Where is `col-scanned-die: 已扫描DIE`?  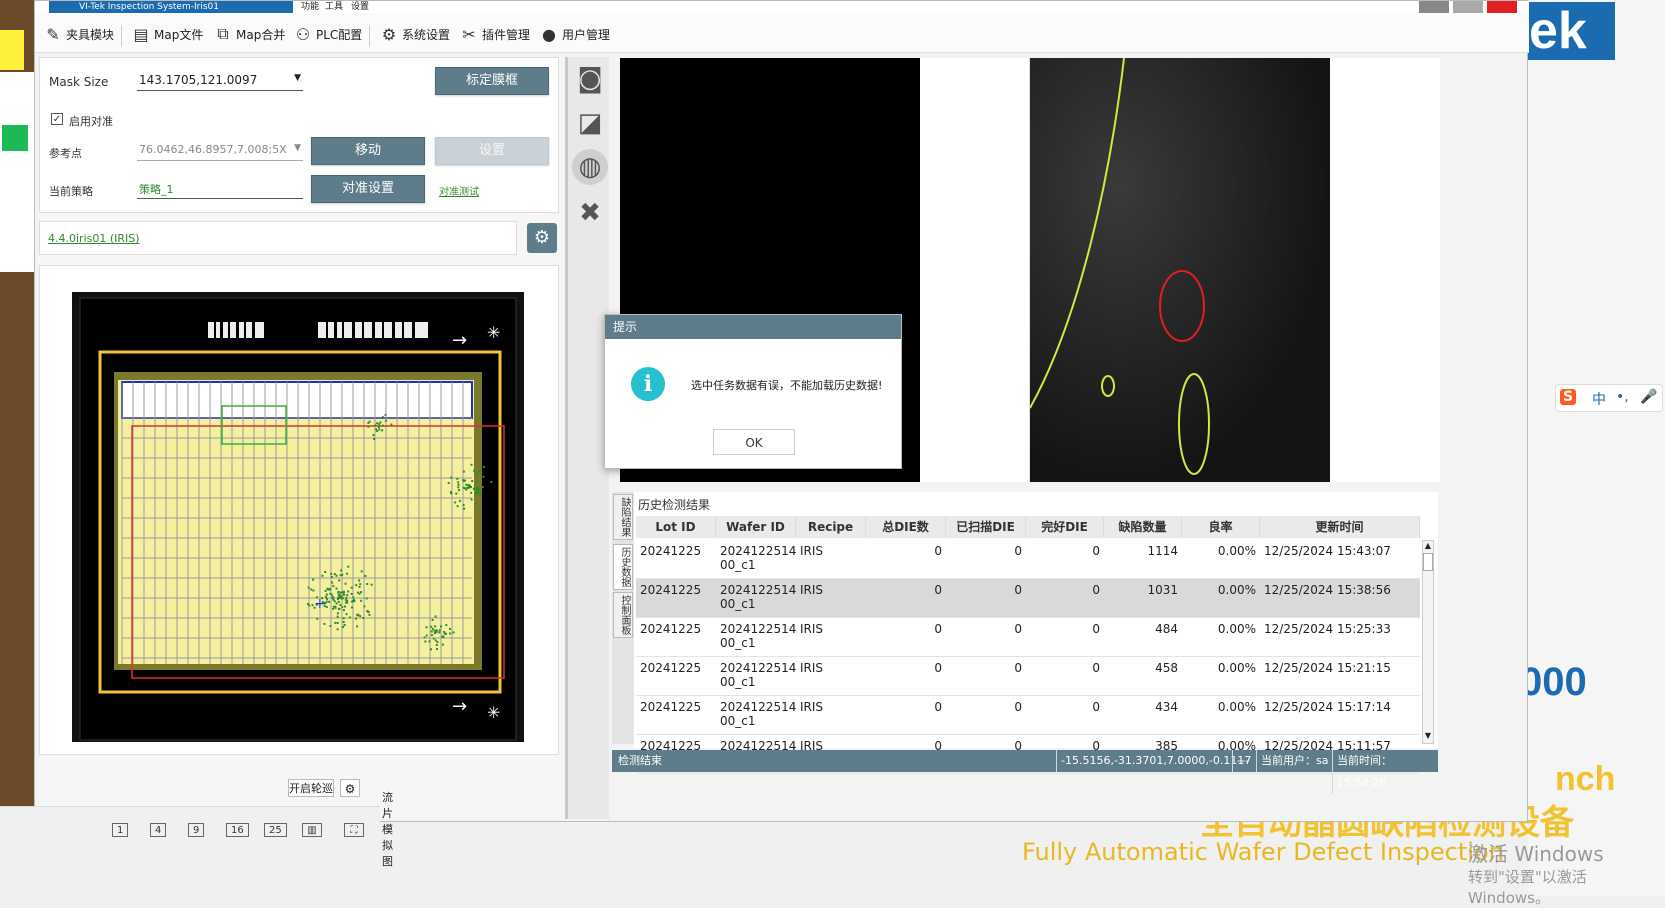
col-scanned-die: 已扫描DIE is located at coordinates (986, 527).